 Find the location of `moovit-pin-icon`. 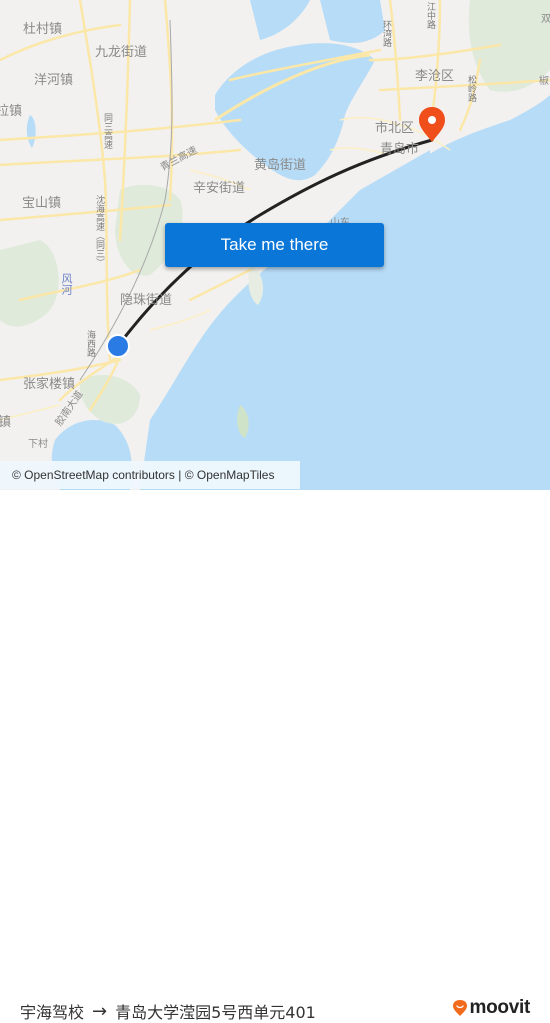

moovit-pin-icon is located at coordinates (459, 1008).